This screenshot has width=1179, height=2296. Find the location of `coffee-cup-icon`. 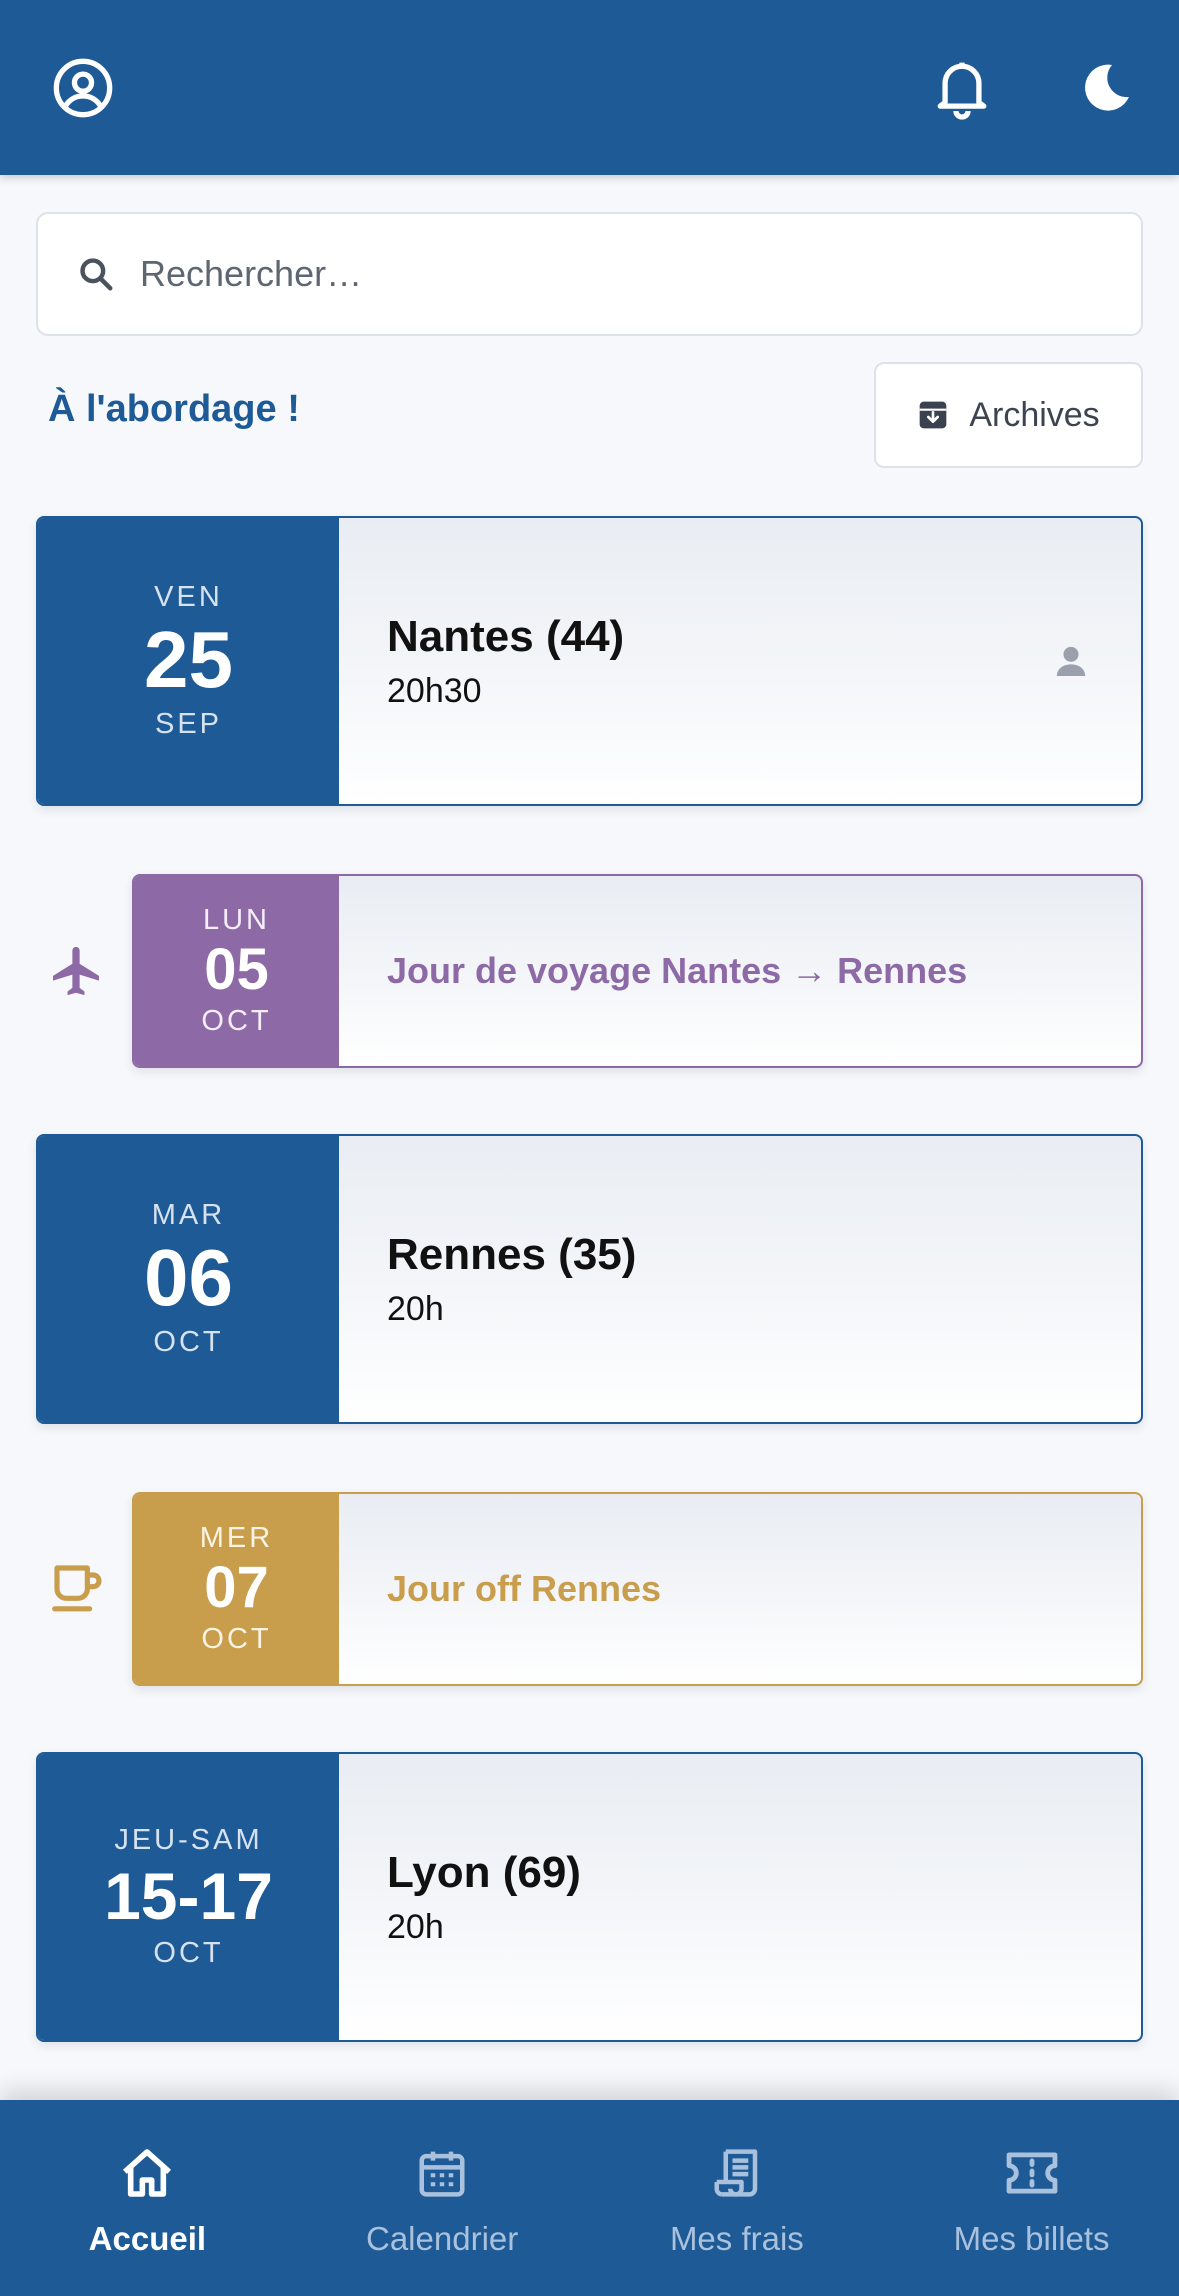

coffee-cup-icon is located at coordinates (78, 1589).